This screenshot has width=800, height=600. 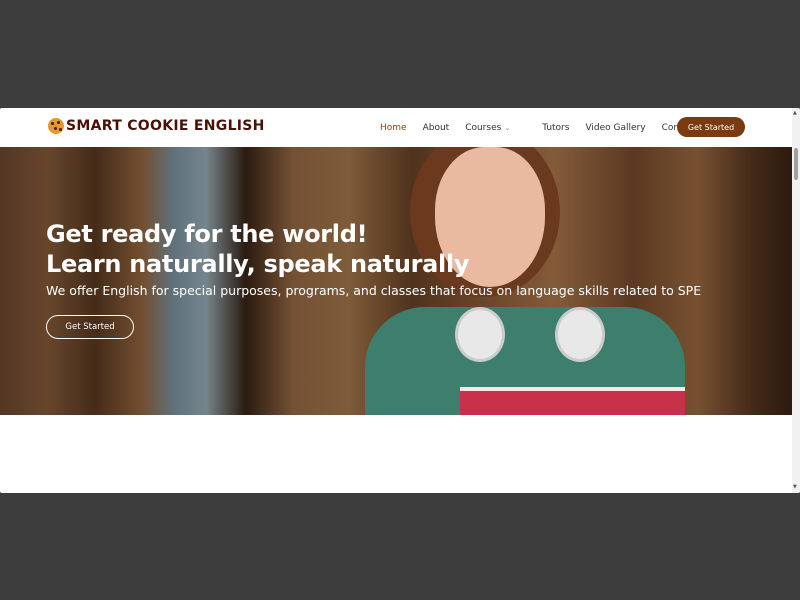 I want to click on logo: SMART COOKIE ENGLISH, so click(x=156, y=126).